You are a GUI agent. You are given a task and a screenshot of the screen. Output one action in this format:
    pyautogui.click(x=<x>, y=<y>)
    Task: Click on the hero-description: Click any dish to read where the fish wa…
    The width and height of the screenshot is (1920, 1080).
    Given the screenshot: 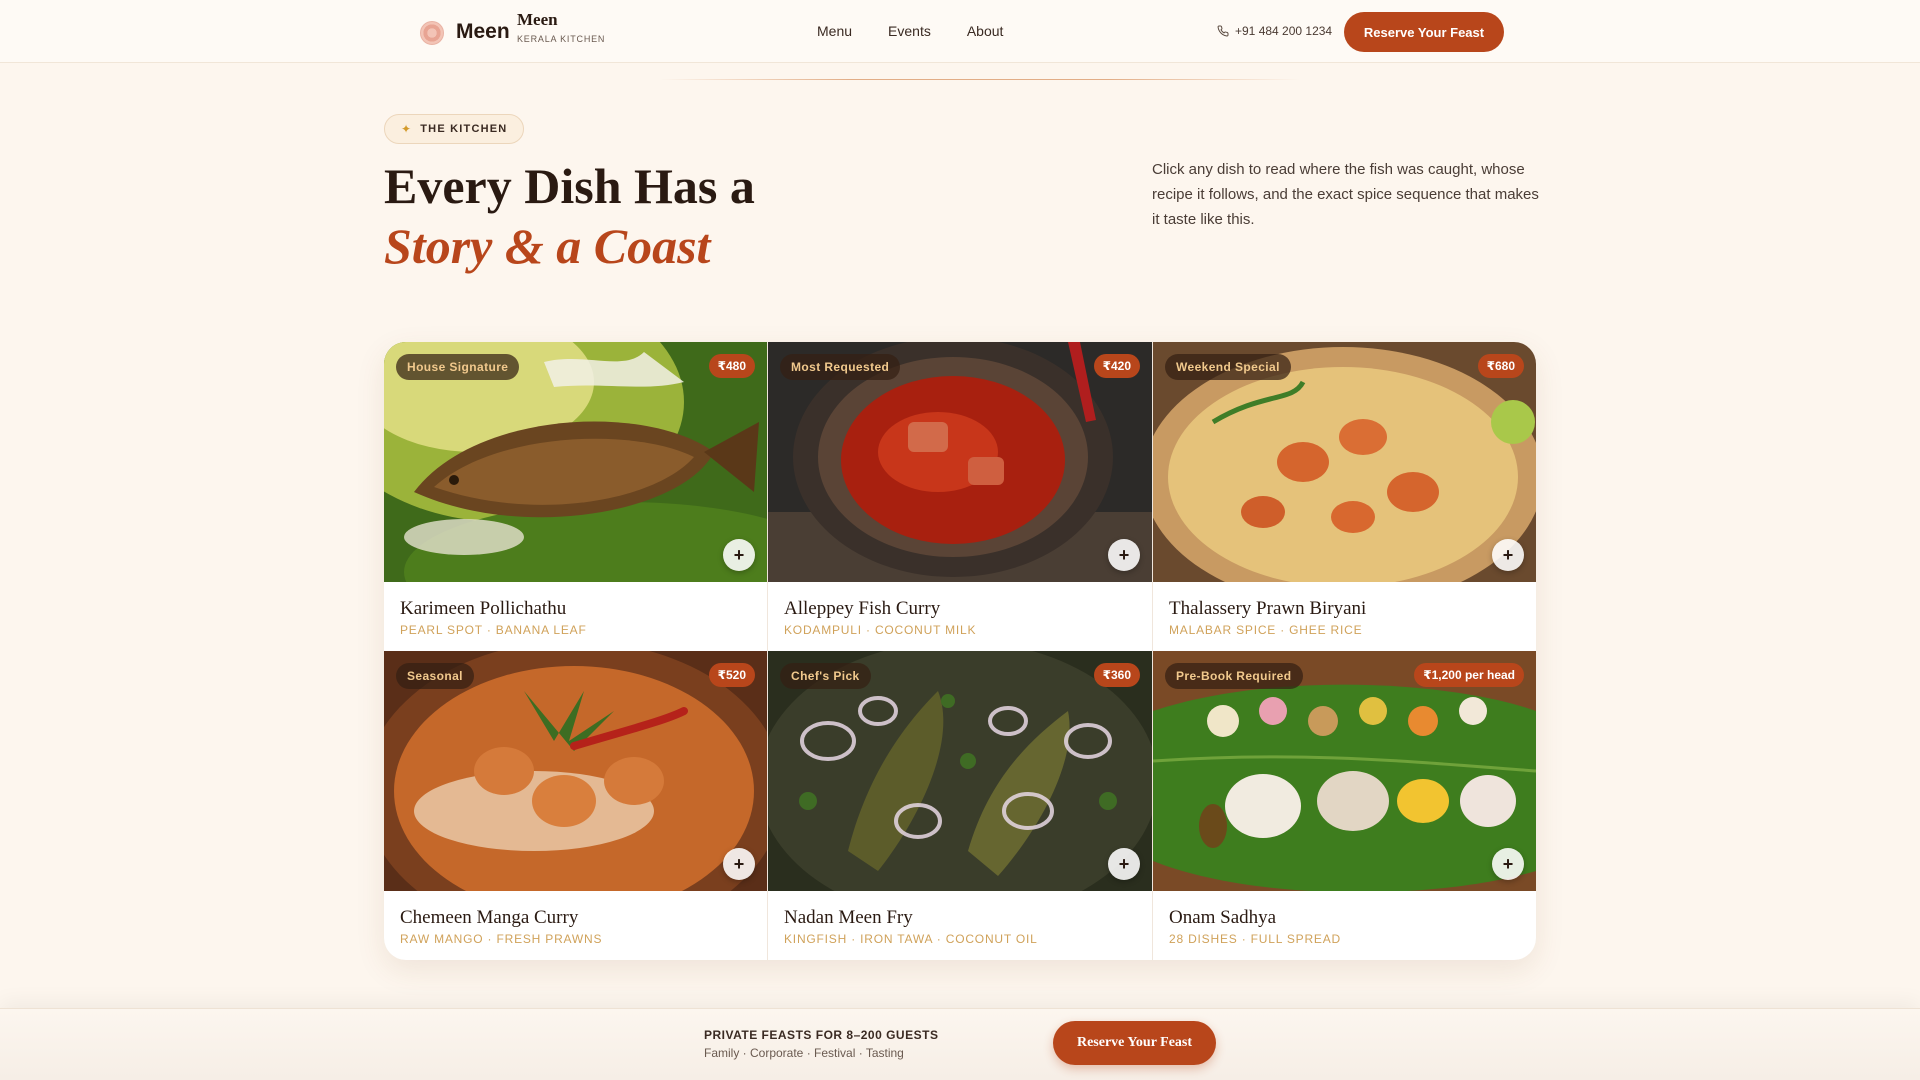 What is the action you would take?
    pyautogui.click(x=1345, y=194)
    